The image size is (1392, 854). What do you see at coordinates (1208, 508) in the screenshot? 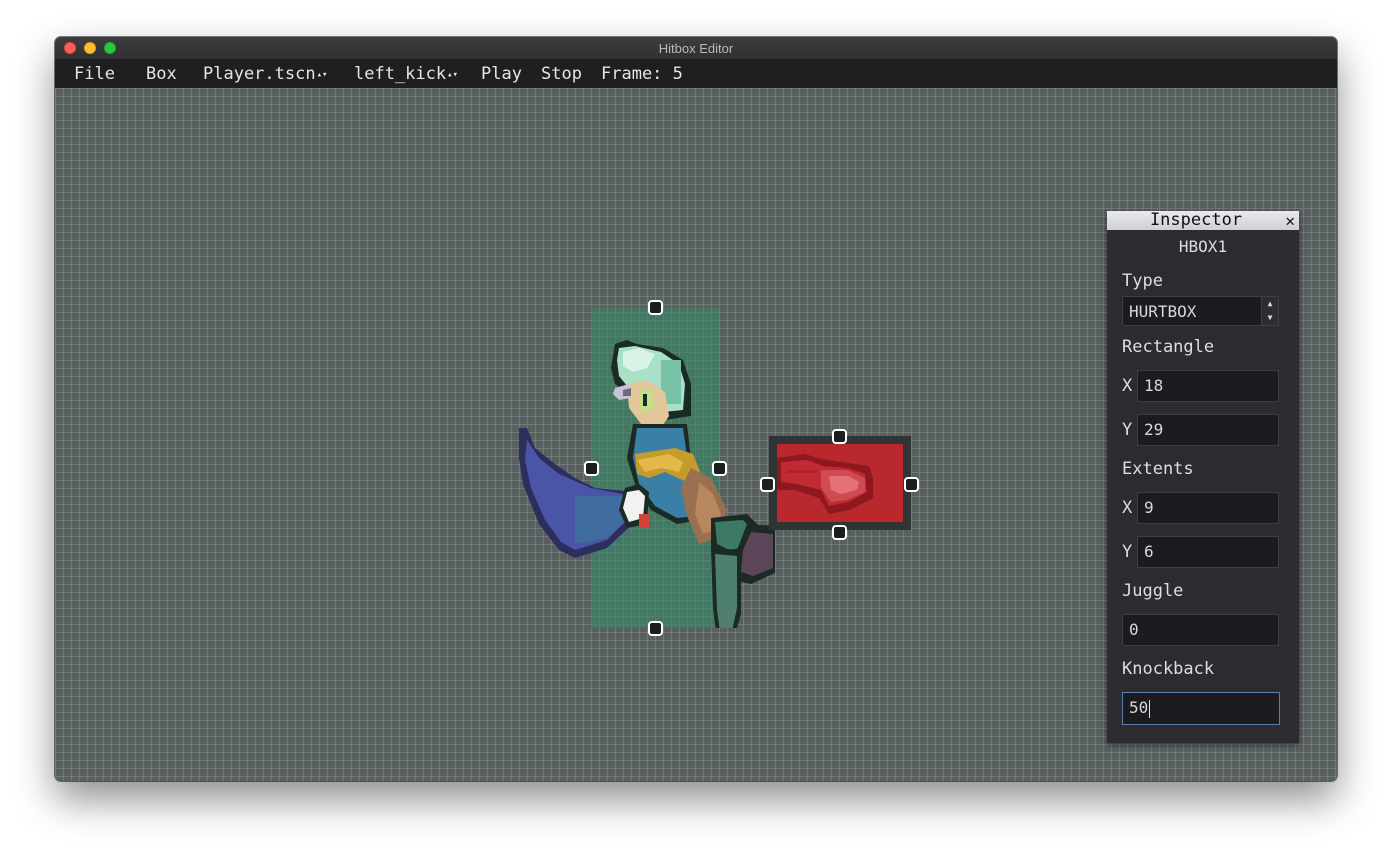
I see `ext-x-input: 9` at bounding box center [1208, 508].